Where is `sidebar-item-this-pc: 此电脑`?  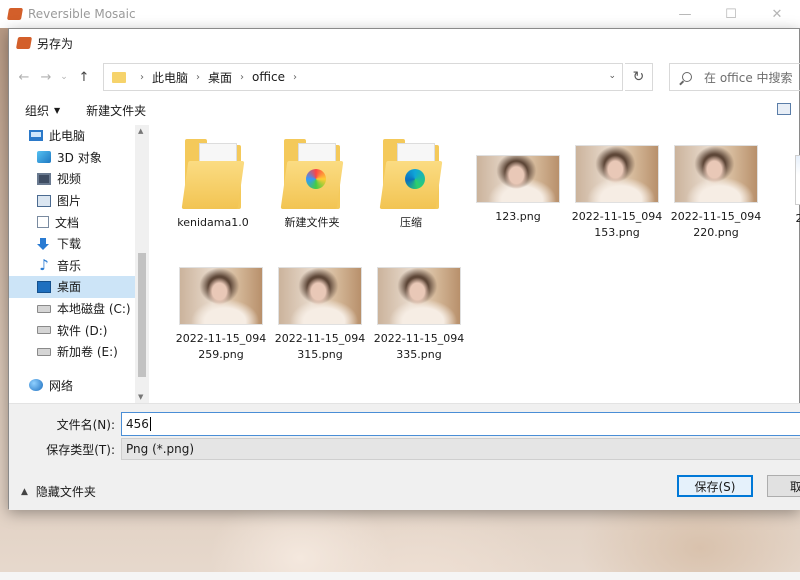 sidebar-item-this-pc: 此电脑 is located at coordinates (72, 136).